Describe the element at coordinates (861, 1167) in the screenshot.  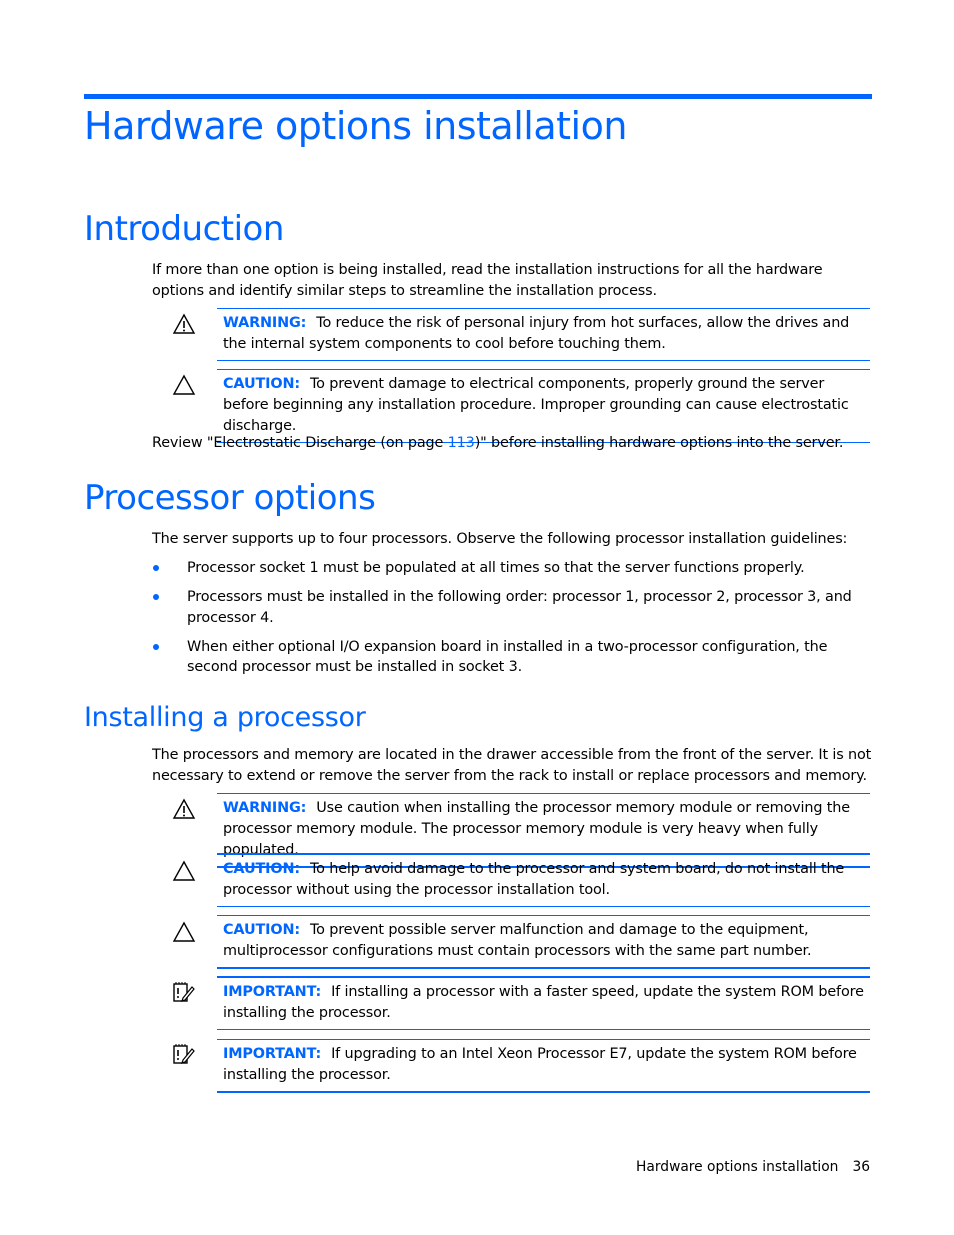
I see `page-number: 36` at that location.